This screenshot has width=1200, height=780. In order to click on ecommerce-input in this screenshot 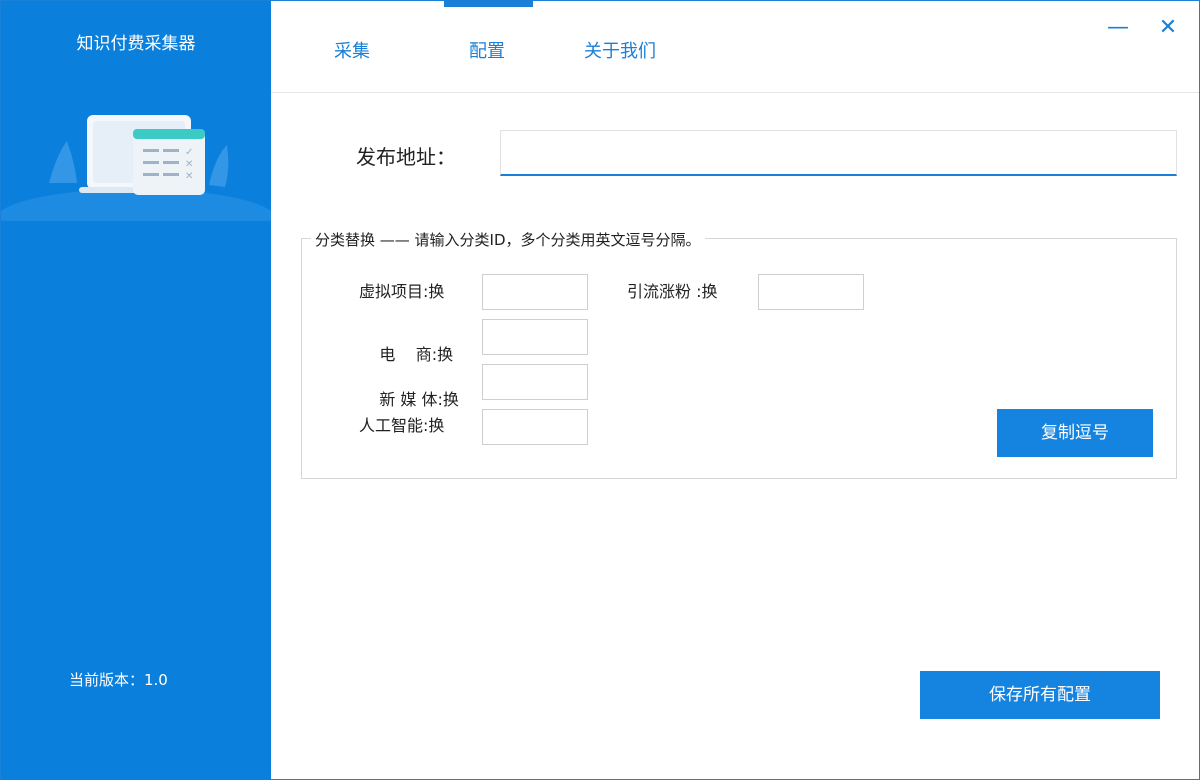, I will do `click(535, 337)`.